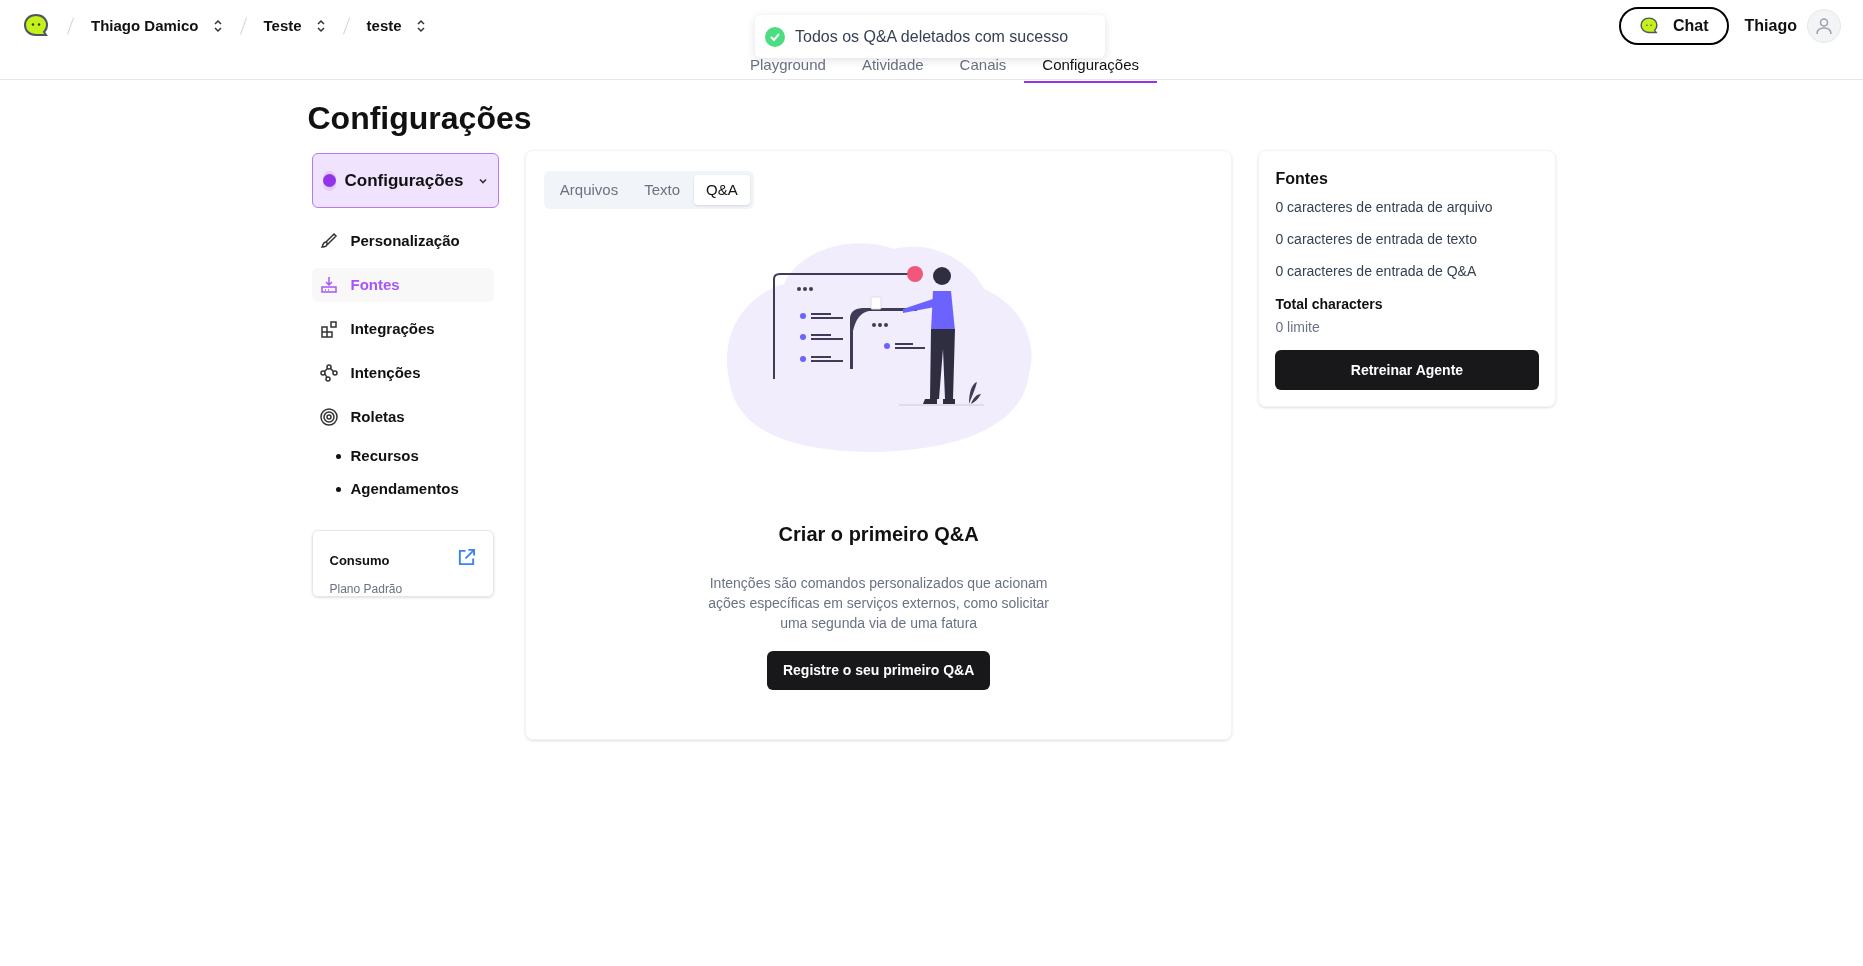 The width and height of the screenshot is (1863, 966). What do you see at coordinates (282, 26) in the screenshot?
I see `breadcrumb-link: Teste` at bounding box center [282, 26].